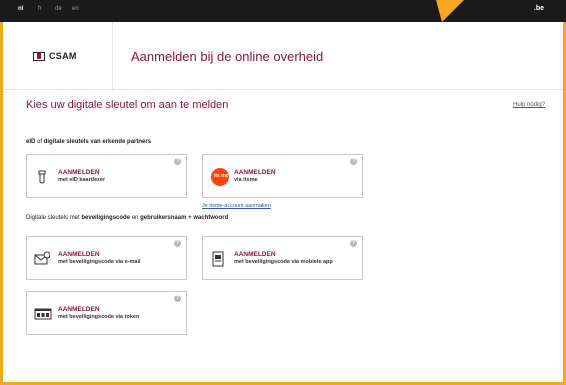 The width and height of the screenshot is (566, 385). I want to click on email-icon, so click(42, 258).